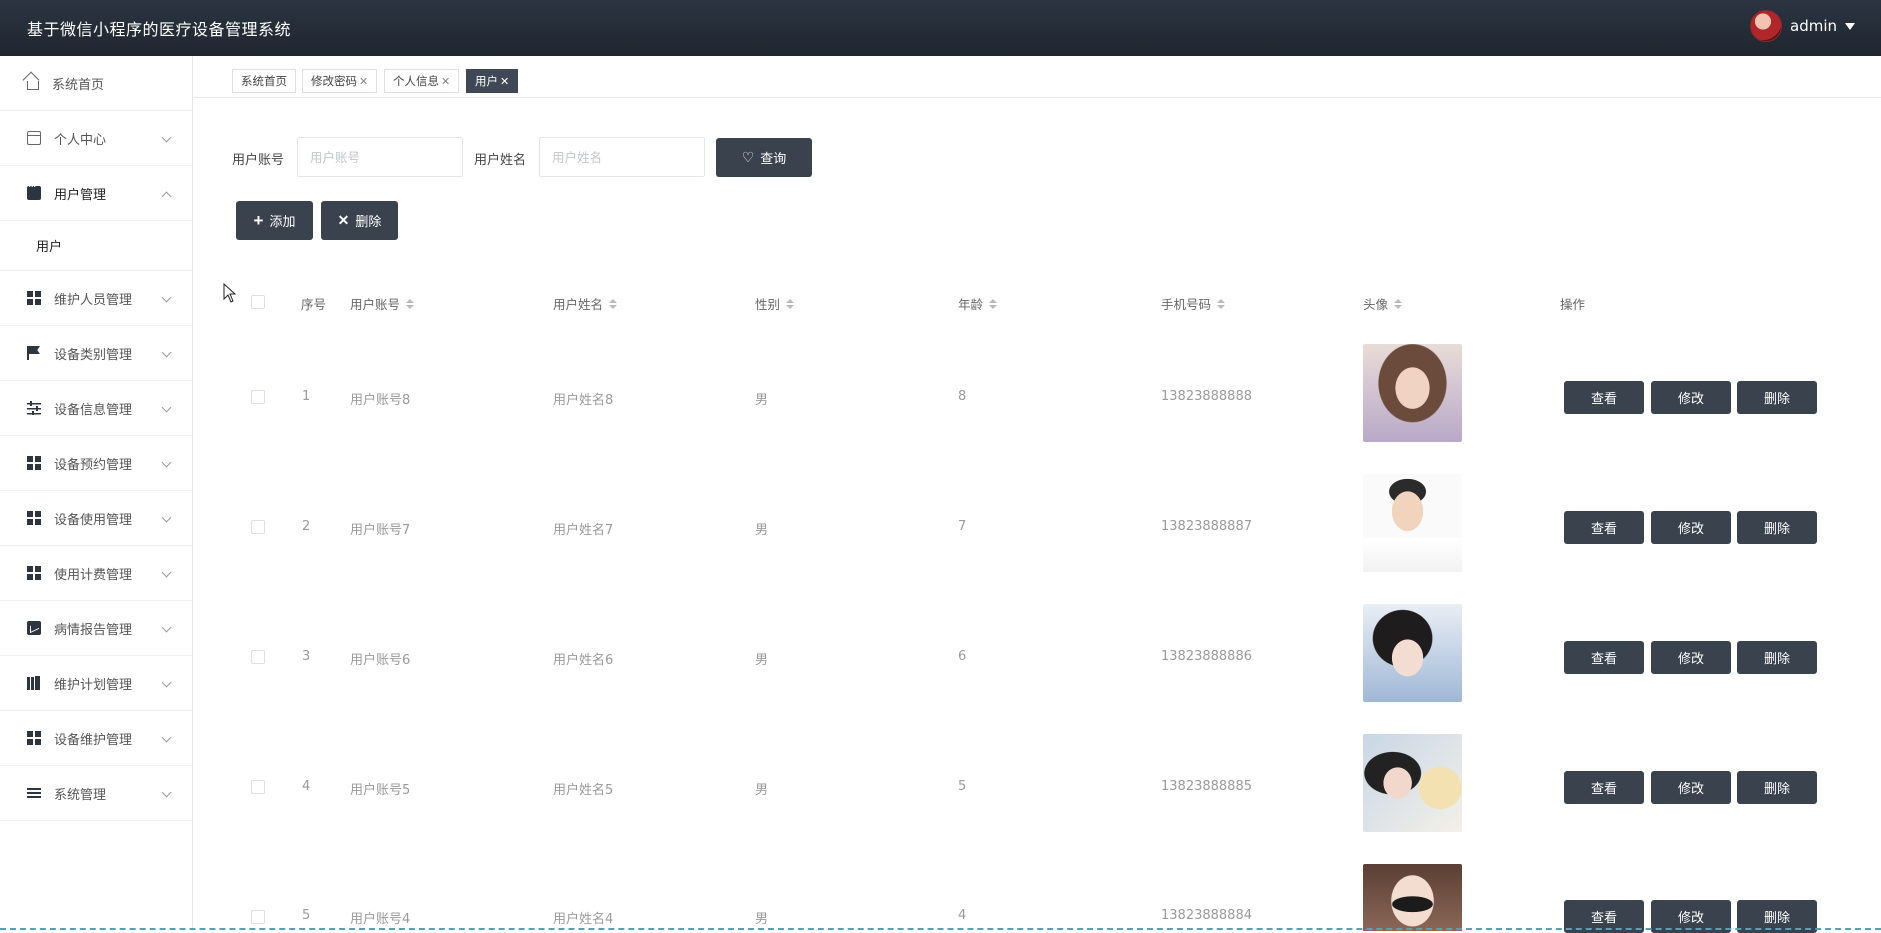  I want to click on cell-phone: 13823888885, so click(1206, 786).